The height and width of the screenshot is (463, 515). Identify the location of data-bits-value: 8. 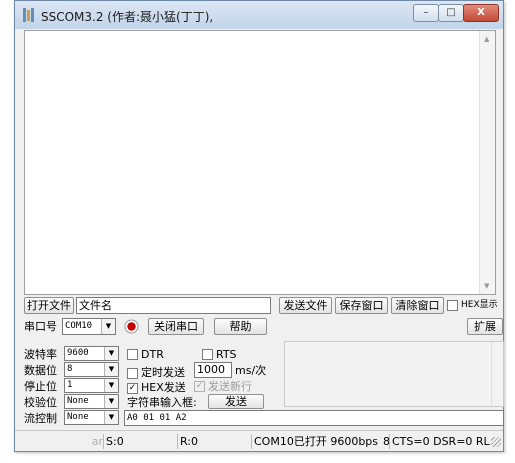
(70, 369).